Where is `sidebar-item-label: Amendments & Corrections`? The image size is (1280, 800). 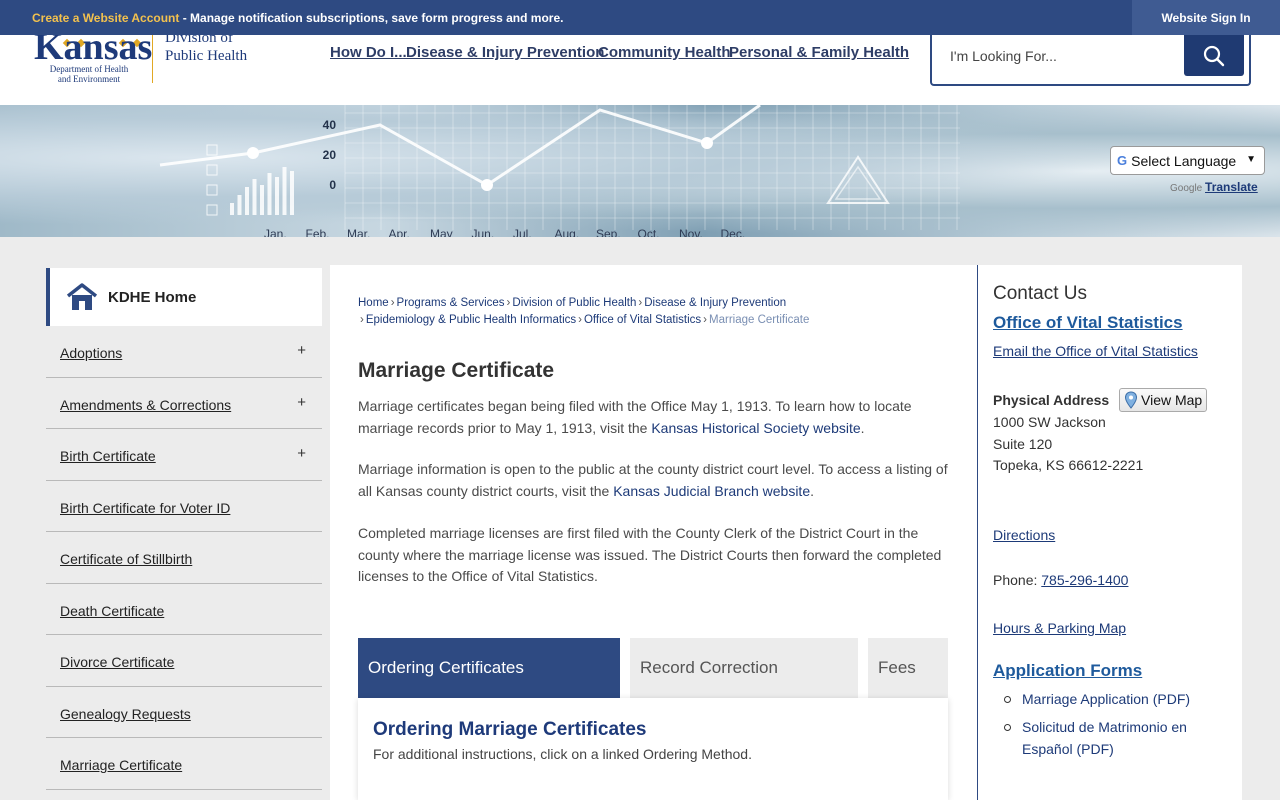
sidebar-item-label: Amendments & Corrections is located at coordinates (145, 405).